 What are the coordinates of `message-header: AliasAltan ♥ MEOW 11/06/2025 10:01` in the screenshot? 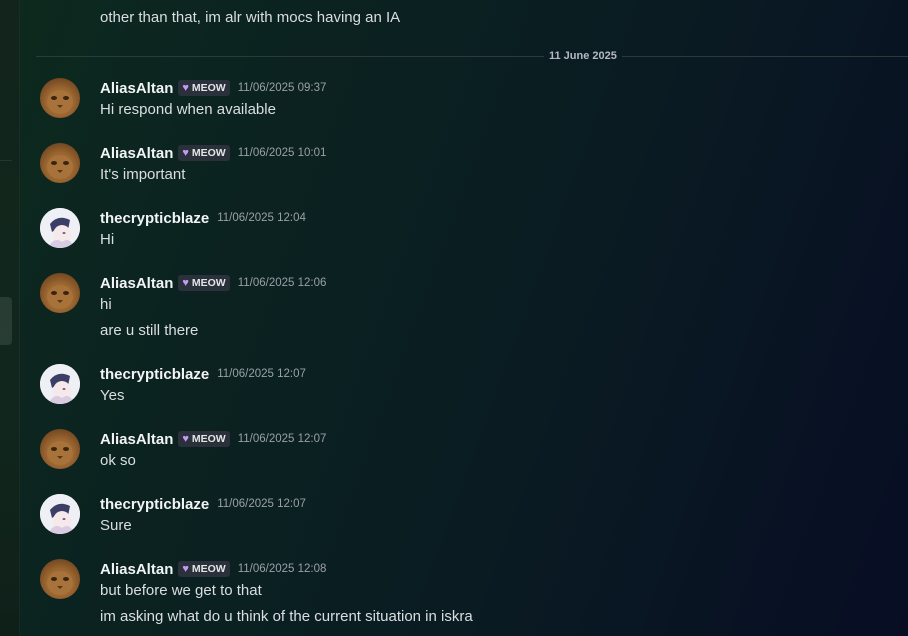 It's located at (213, 153).